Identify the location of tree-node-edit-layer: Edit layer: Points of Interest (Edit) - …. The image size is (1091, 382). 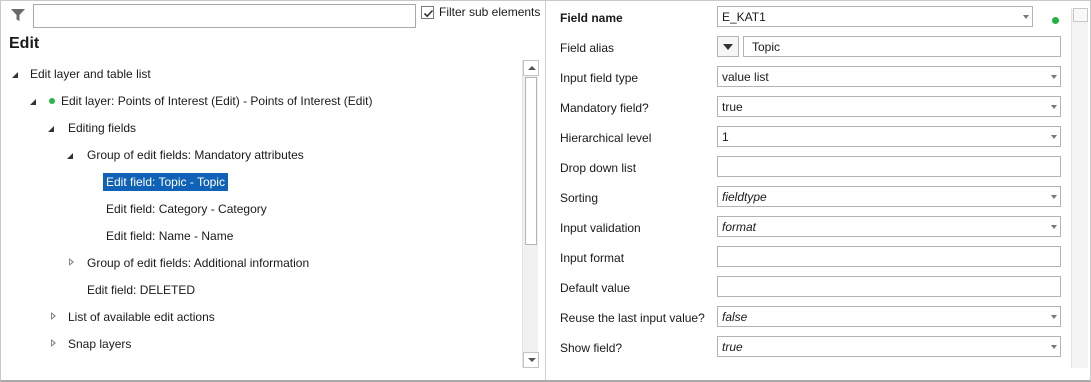
(216, 101).